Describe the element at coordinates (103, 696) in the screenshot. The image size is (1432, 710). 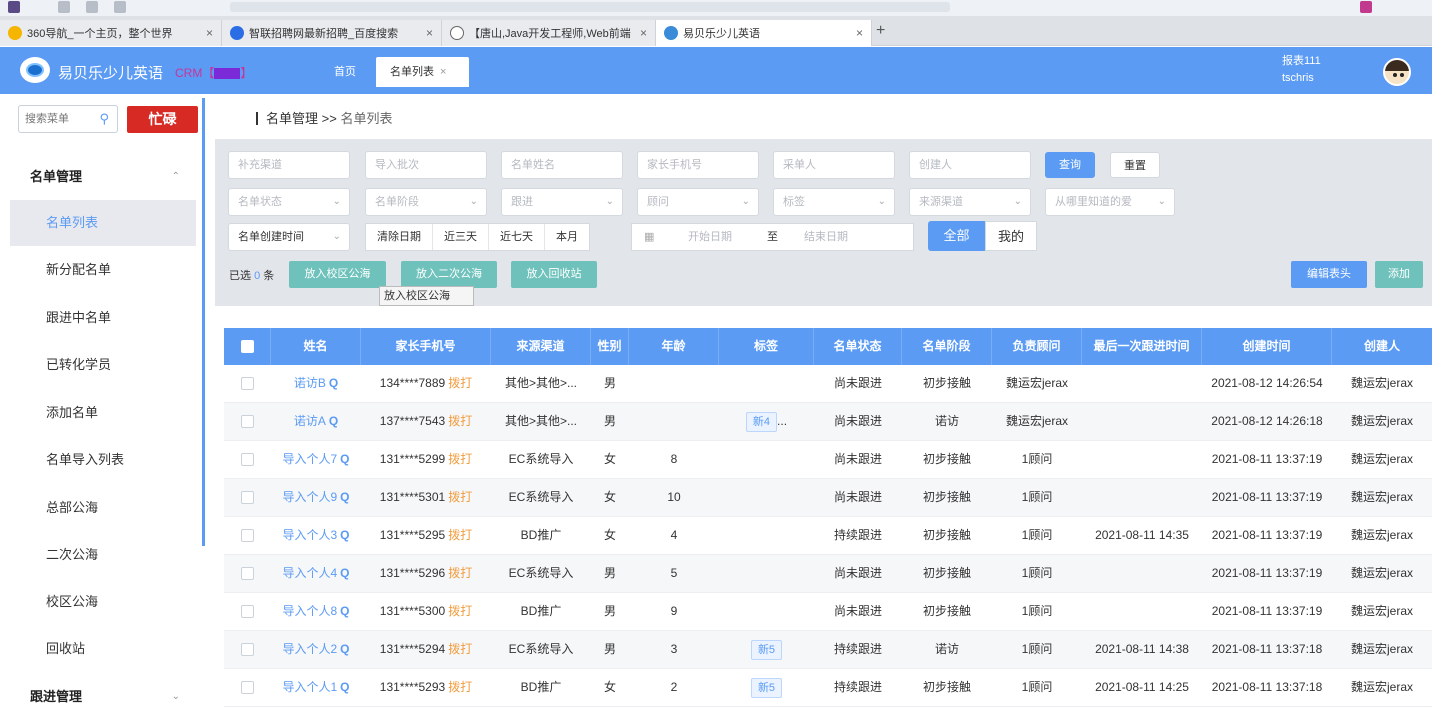
I see `sidebar-group-follow-management: 跟进管理 ⌄` at that location.